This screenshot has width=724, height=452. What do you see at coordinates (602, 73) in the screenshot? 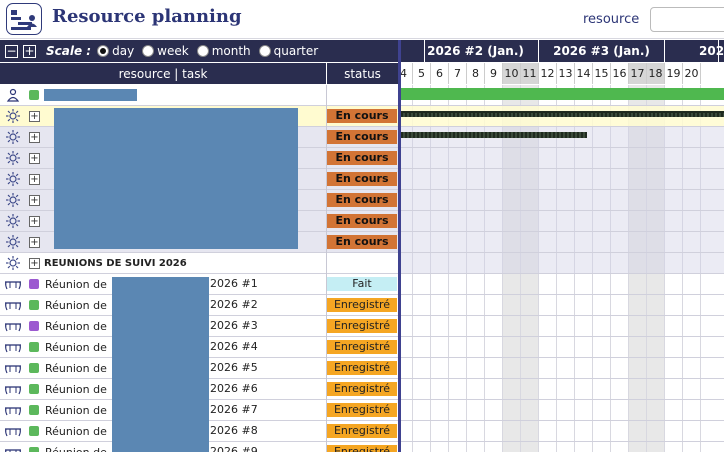
I see `day-header: 15` at bounding box center [602, 73].